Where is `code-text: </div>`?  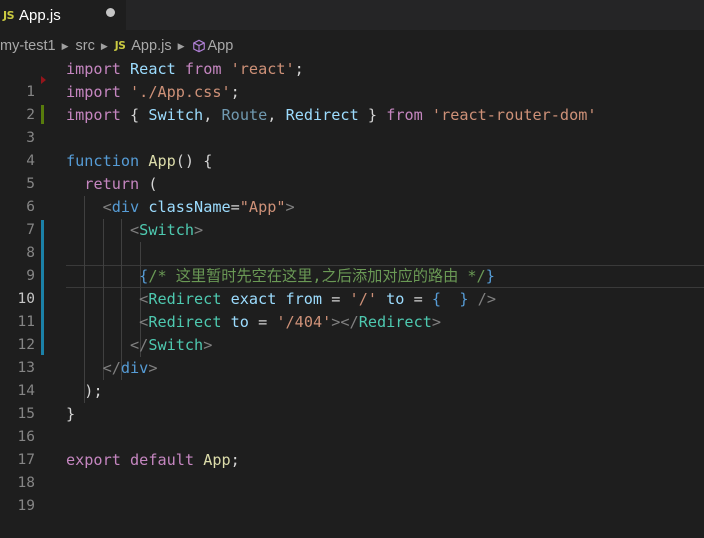 code-text: </div> is located at coordinates (130, 368).